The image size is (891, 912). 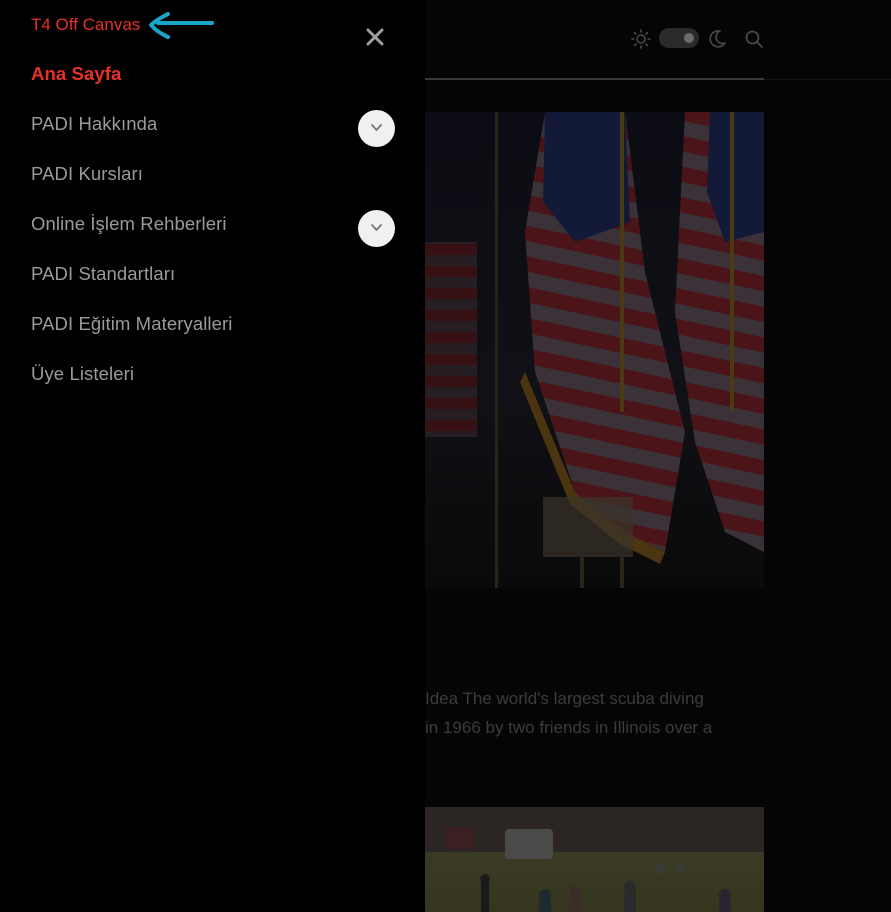 I want to click on menu-link-padi-standartlari: PADI Standartları, so click(x=103, y=274).